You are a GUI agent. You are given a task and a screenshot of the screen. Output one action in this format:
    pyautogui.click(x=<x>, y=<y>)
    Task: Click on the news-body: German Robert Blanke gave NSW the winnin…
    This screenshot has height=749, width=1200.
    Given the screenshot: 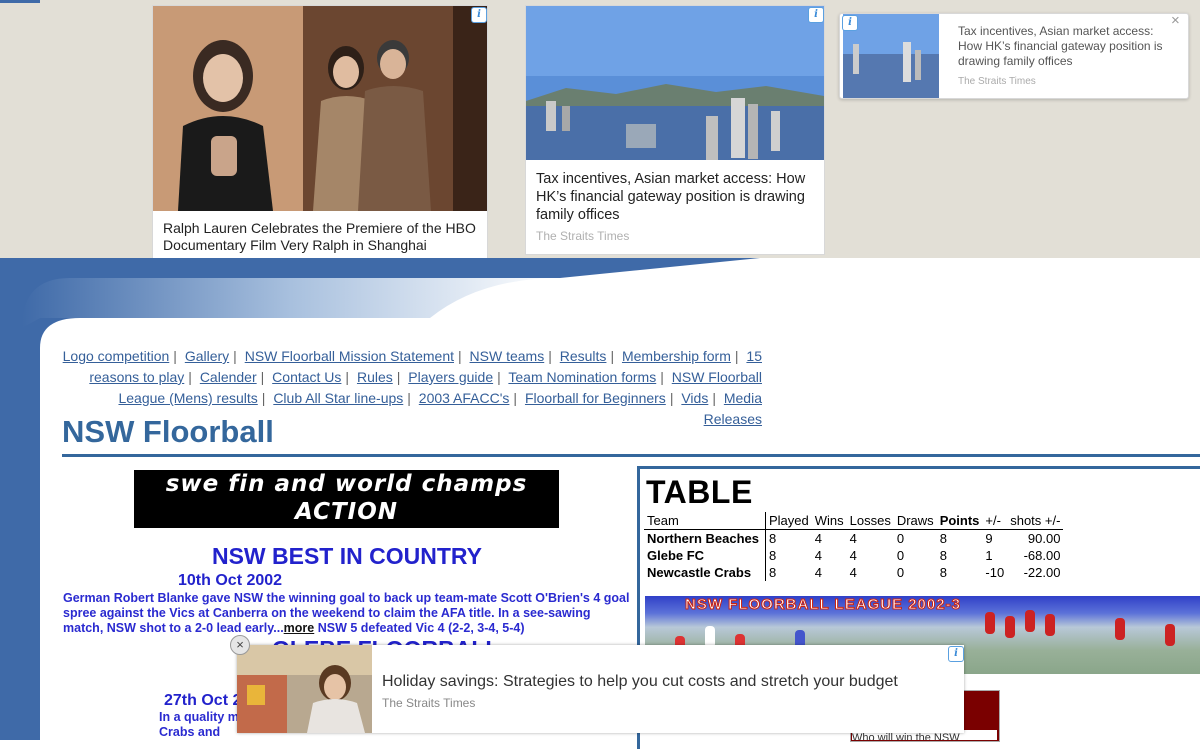 What is the action you would take?
    pyautogui.click(x=347, y=613)
    